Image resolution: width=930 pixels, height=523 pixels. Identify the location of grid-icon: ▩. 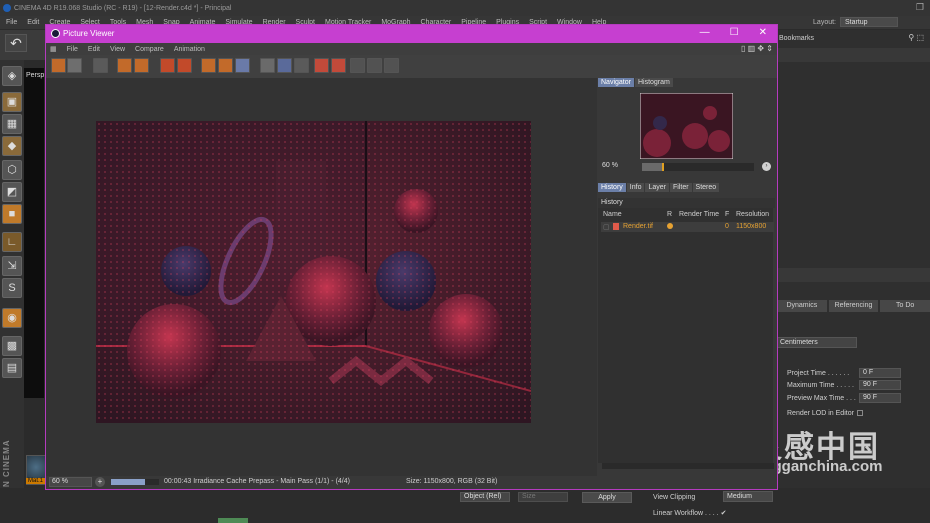
(12, 346).